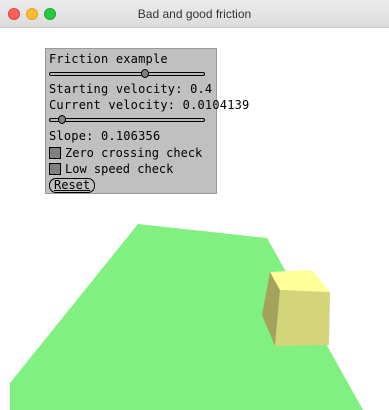  Describe the element at coordinates (119, 169) in the screenshot. I see `checkbox-label: Low speed check` at that location.